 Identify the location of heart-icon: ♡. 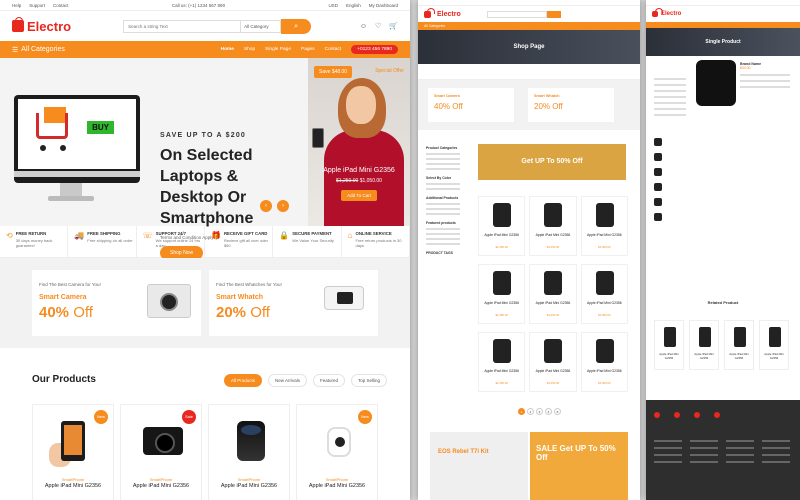
(378, 26).